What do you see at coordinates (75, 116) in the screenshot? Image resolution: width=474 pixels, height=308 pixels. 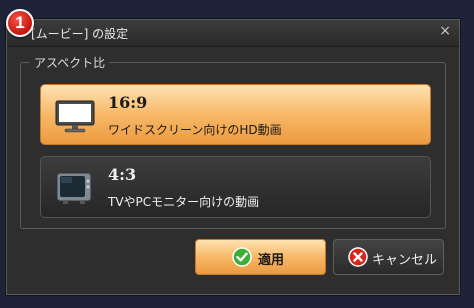 I see `widescreen-monitor-icon` at bounding box center [75, 116].